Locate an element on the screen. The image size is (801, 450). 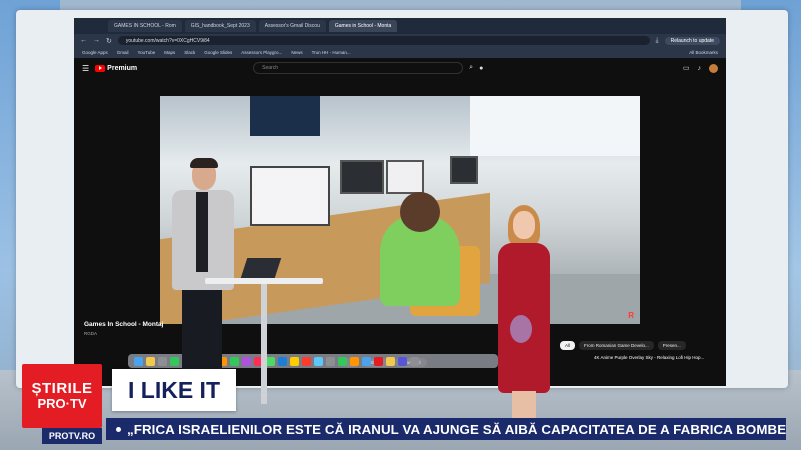
presenter-man-shirt is located at coordinates (202, 232).